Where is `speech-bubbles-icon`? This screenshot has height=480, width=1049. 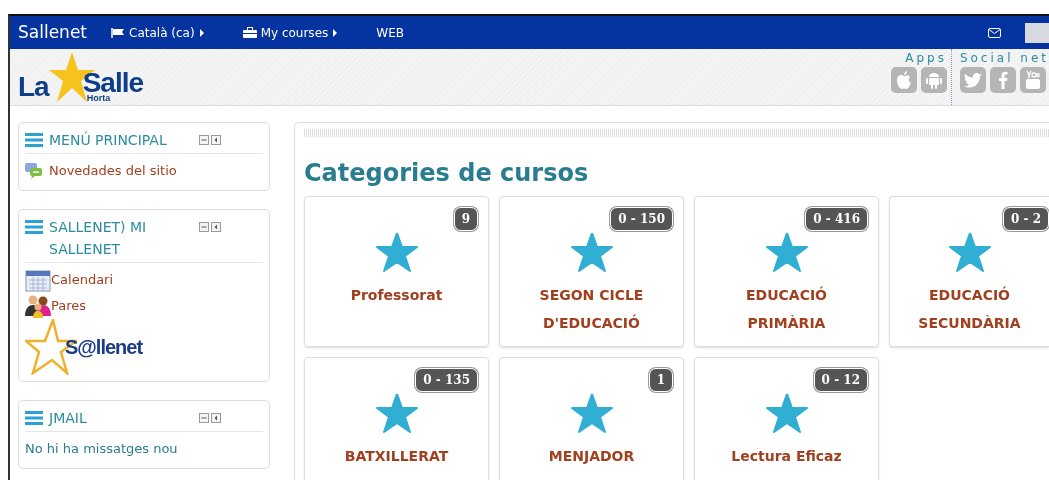 speech-bubbles-icon is located at coordinates (34, 171).